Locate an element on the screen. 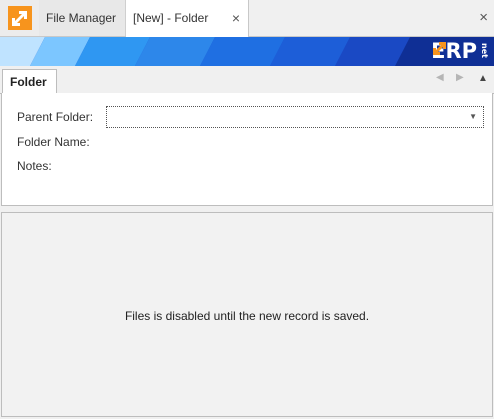  tab-new-folder: [New] - Folder × is located at coordinates (187, 18).